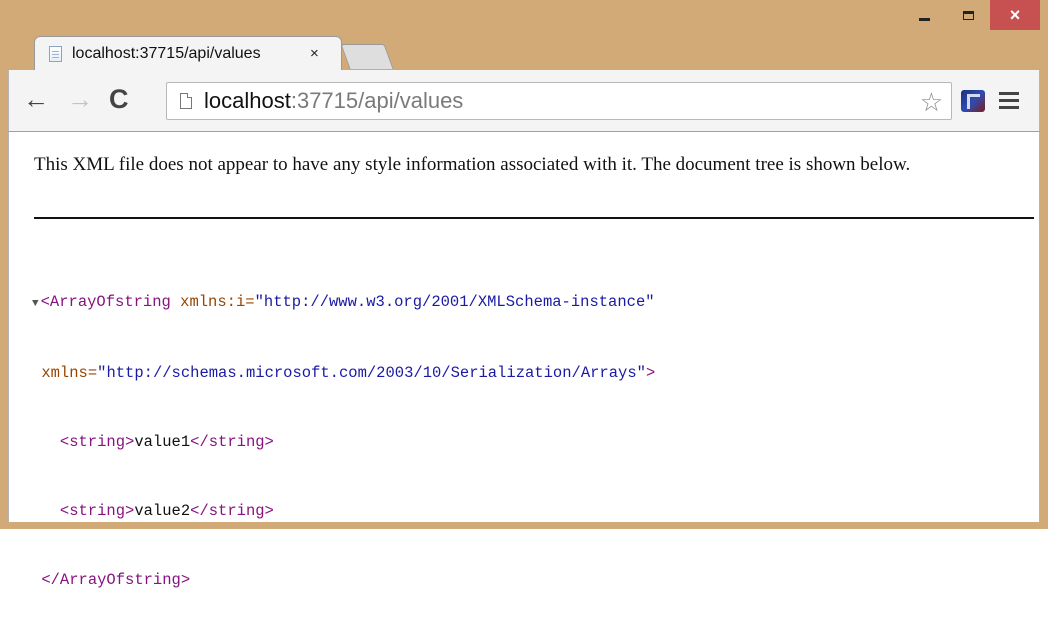 This screenshot has width=1048, height=638. Describe the element at coordinates (36, 99) in the screenshot. I see `back-button: ←` at that location.